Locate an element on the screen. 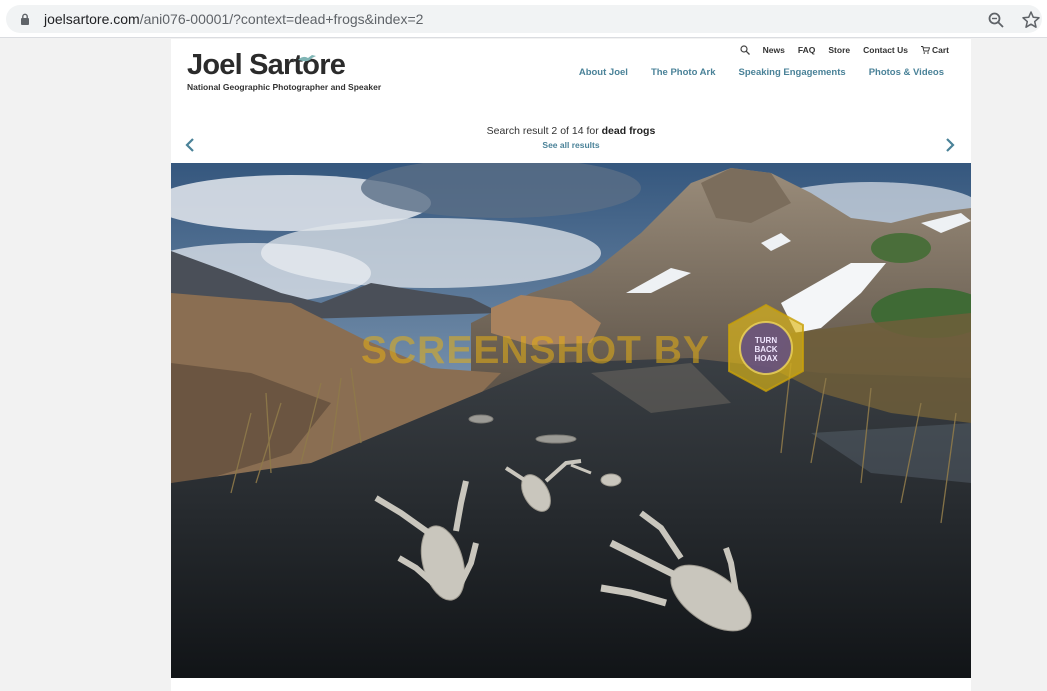 This screenshot has height=691, width=1047. turn-back-hoax-badge-icon: TURN BACK HOAX is located at coordinates (766, 348).